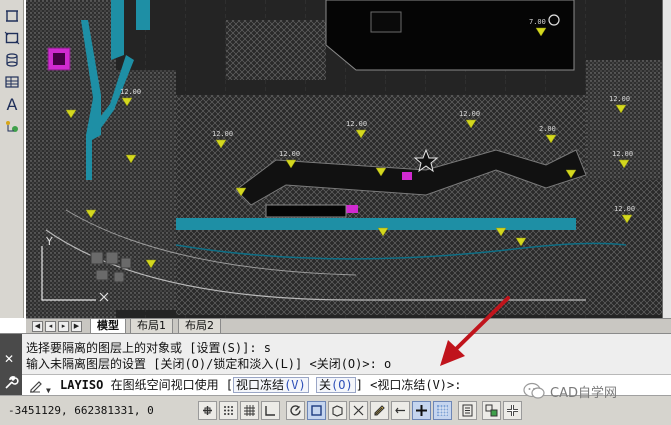 The height and width of the screenshot is (425, 671). I want to click on first-tab-arrow-icon: ◀, so click(37, 326).